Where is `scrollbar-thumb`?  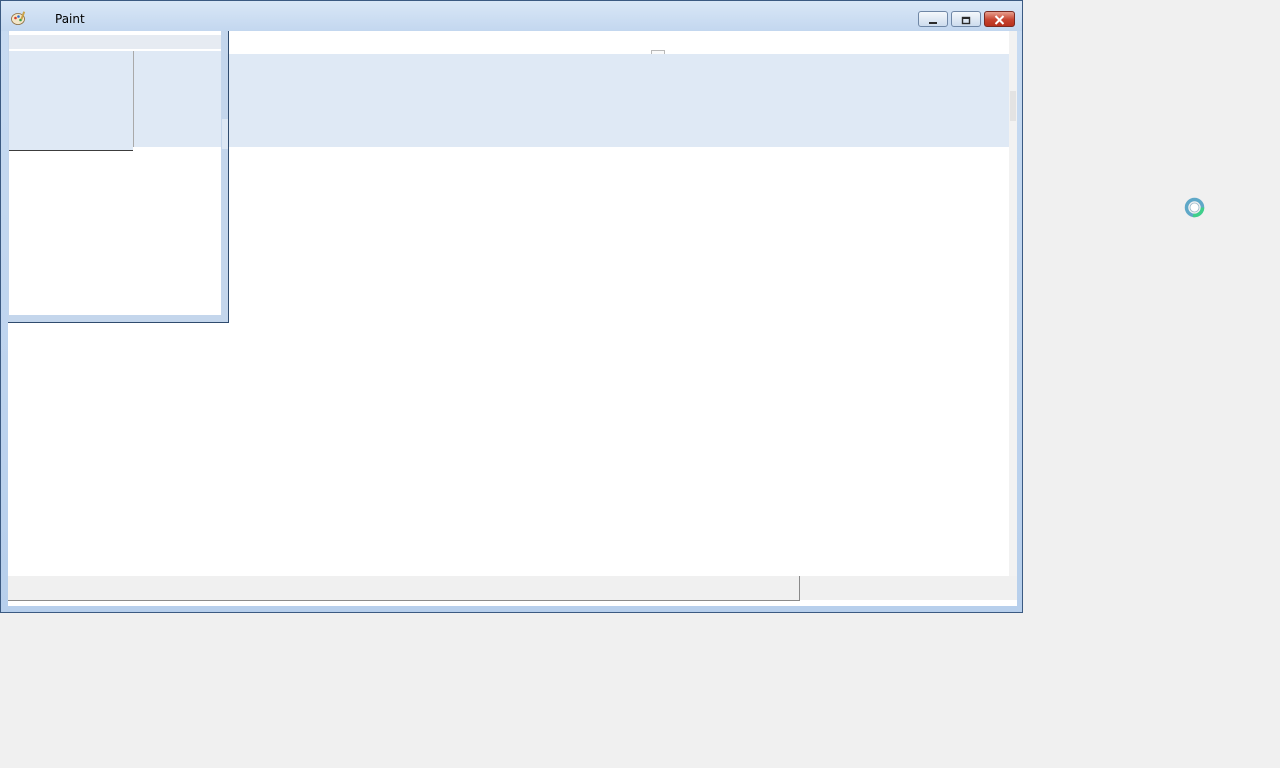
scrollbar-thumb is located at coordinates (1013, 106).